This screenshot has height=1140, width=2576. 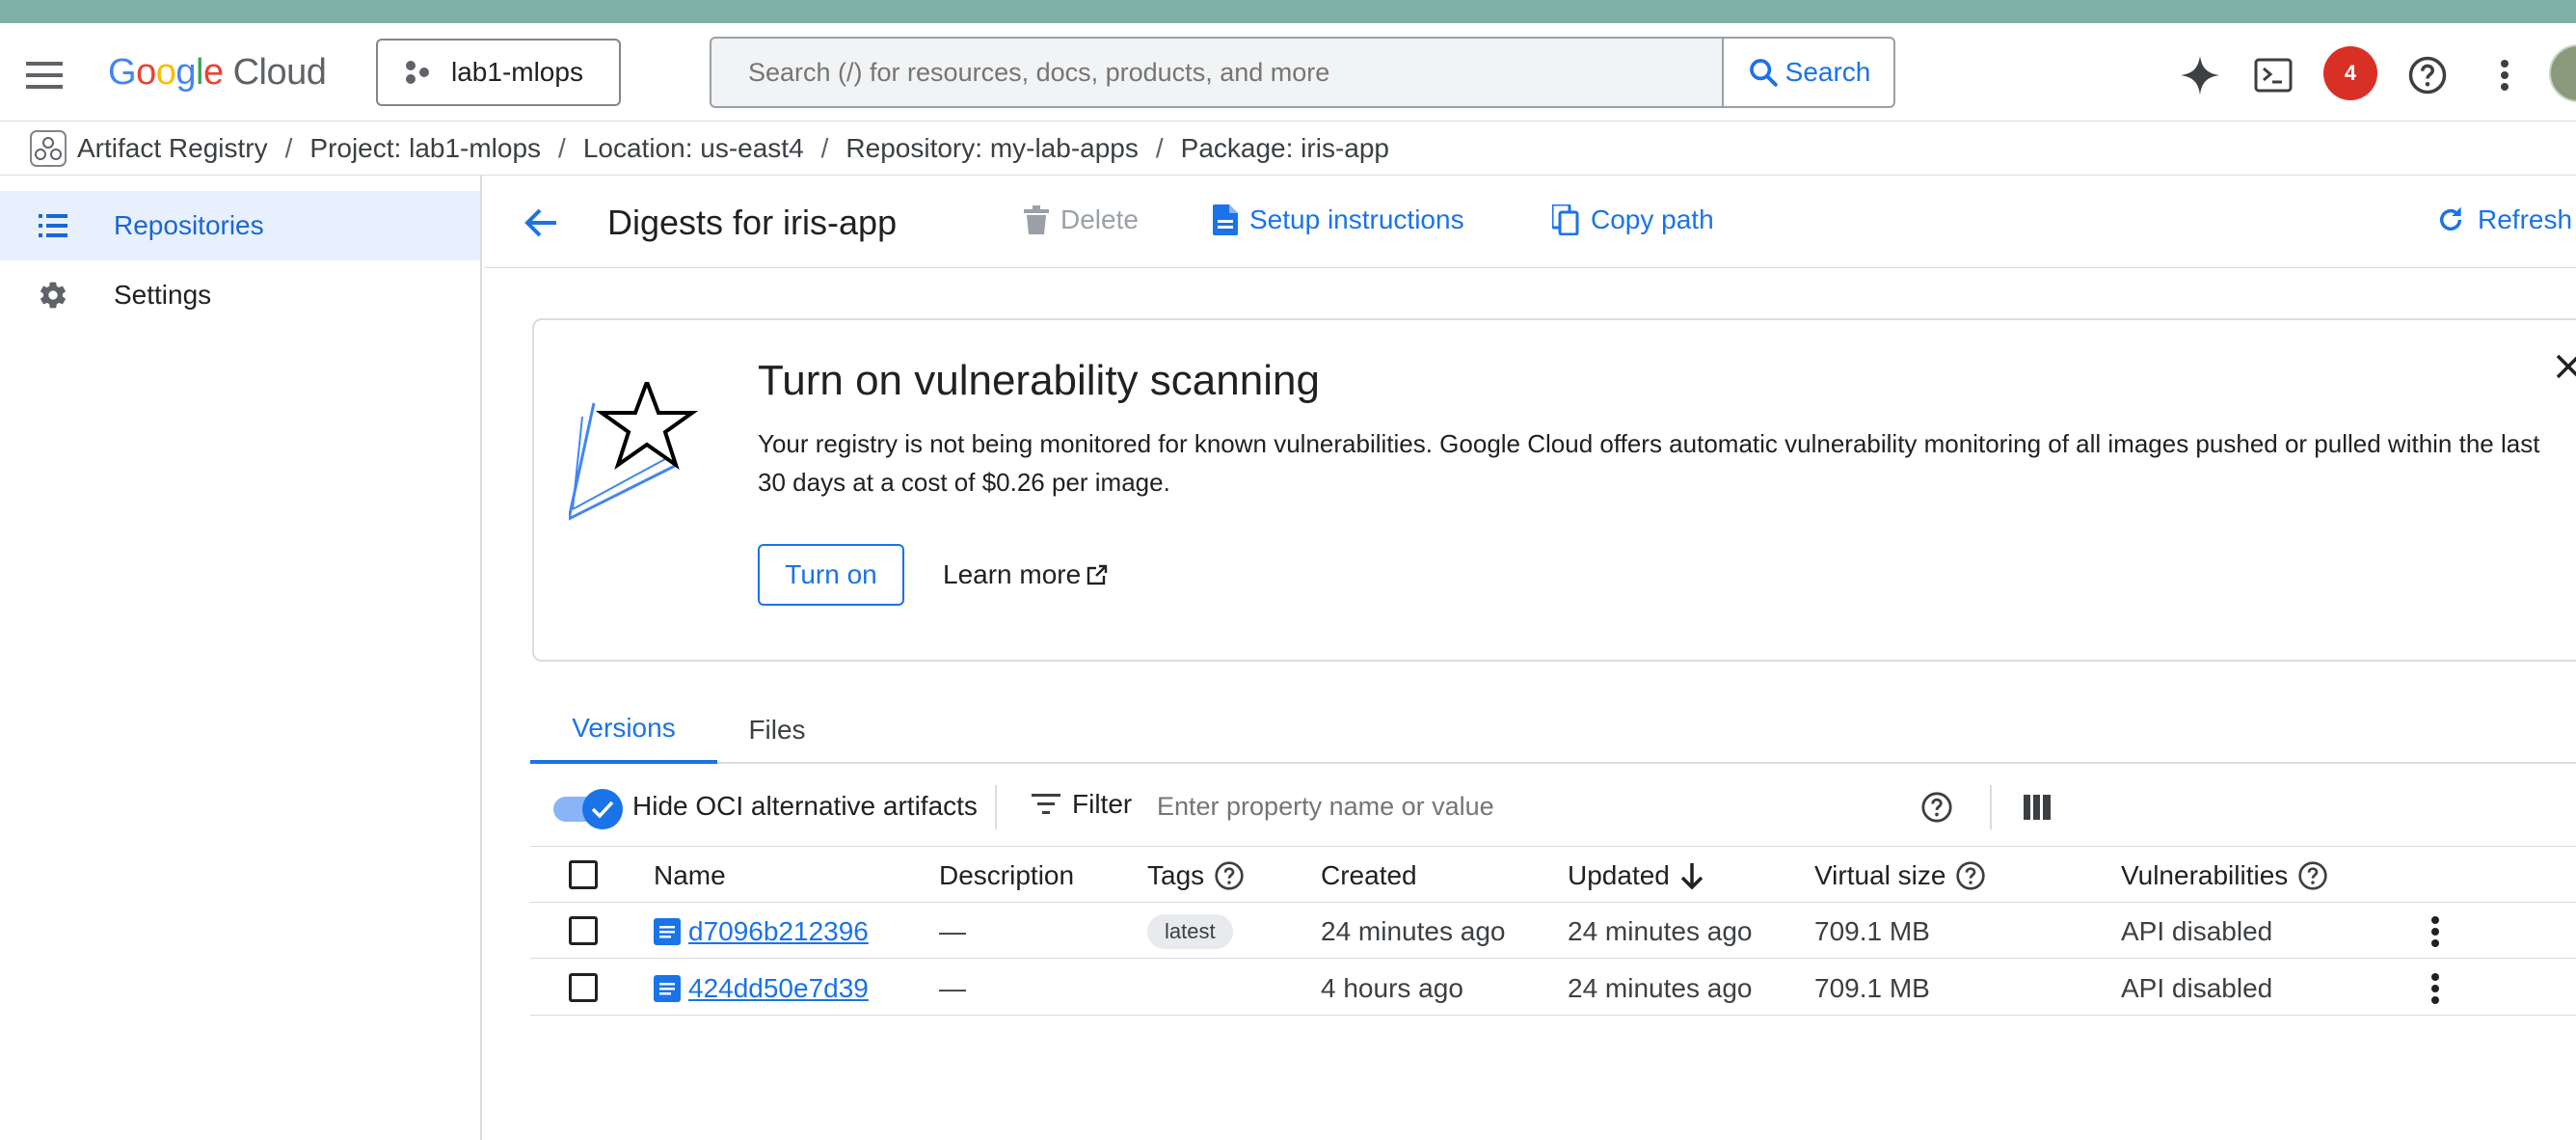 I want to click on account-avatar, so click(x=2563, y=73).